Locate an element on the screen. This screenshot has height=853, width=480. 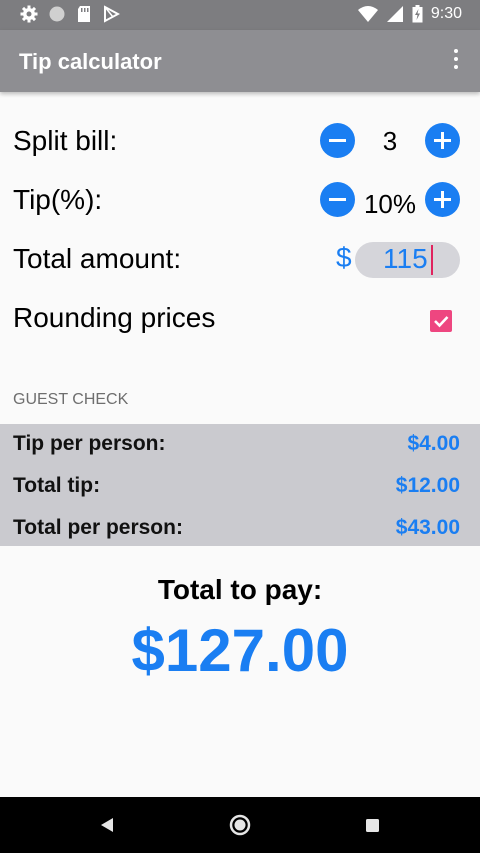
total-amount-value: 115 is located at coordinates (405, 258).